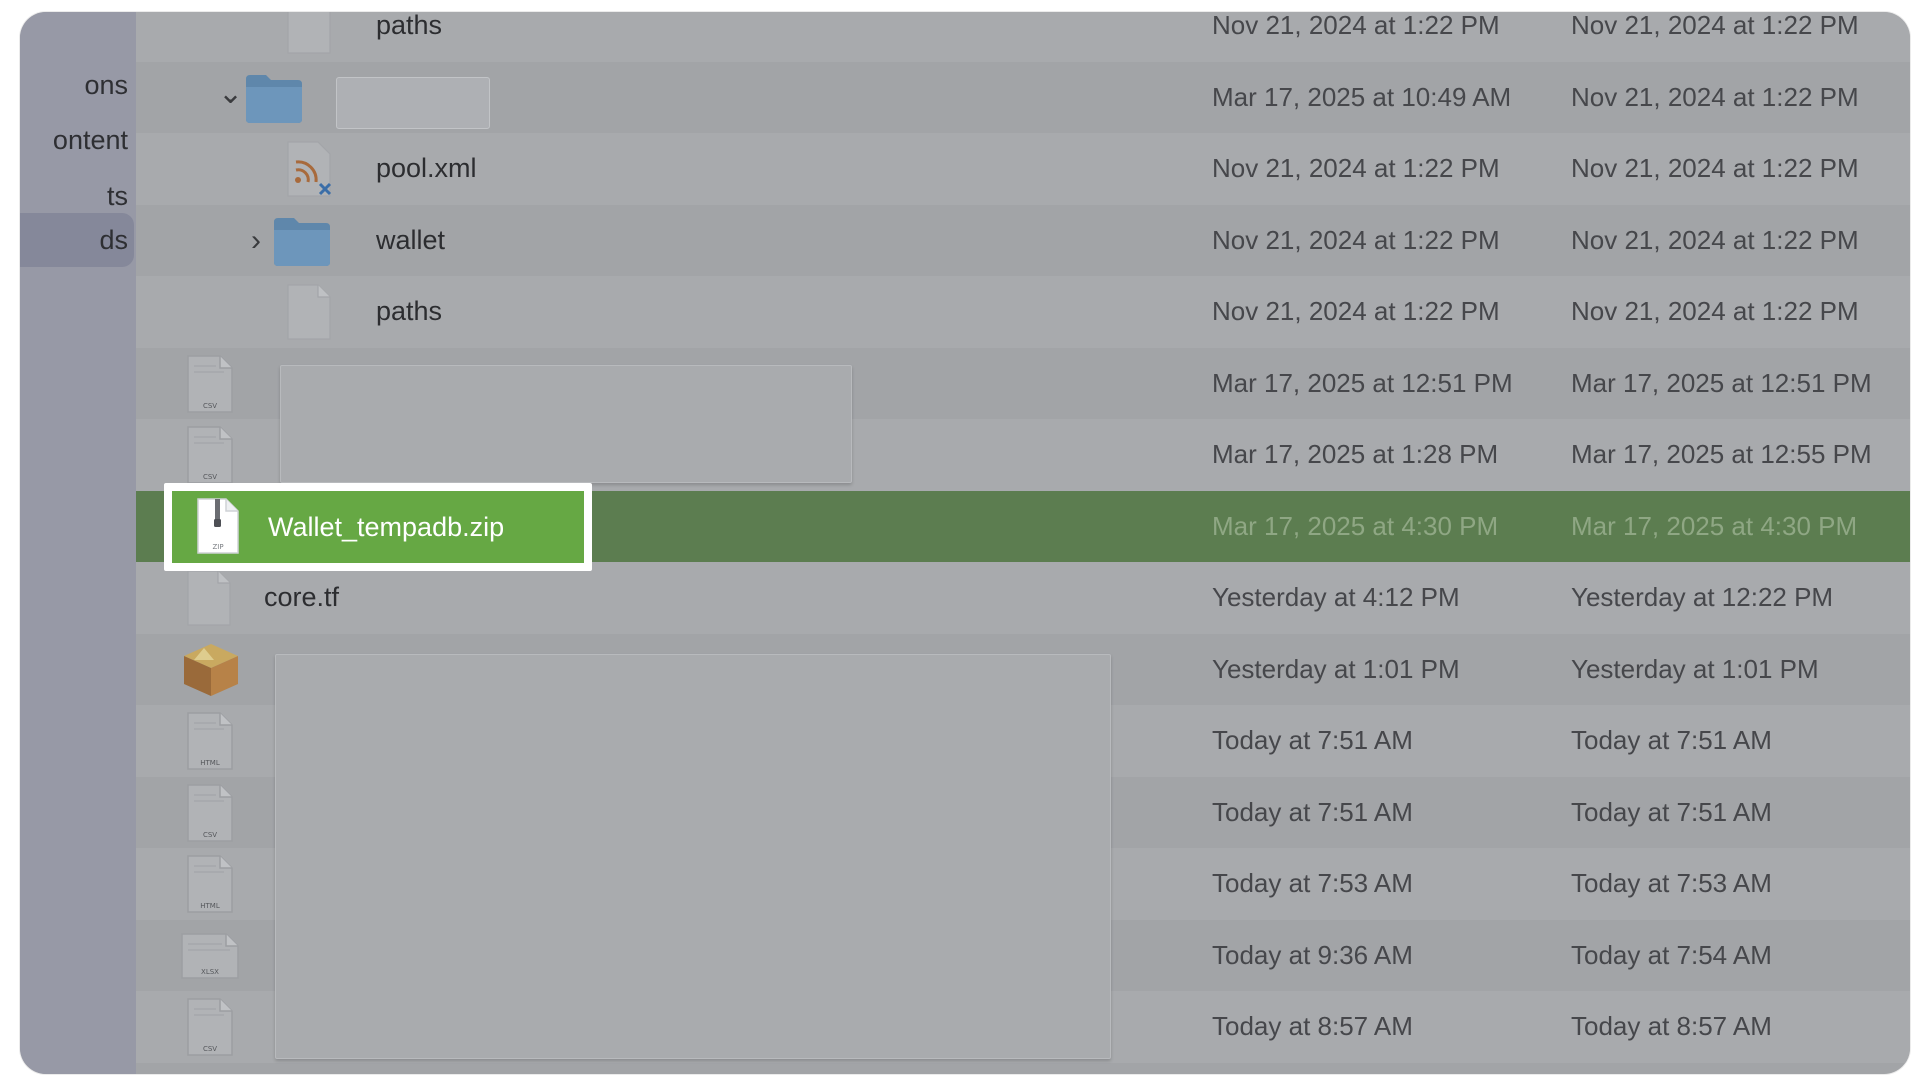 This screenshot has width=1920, height=1080. What do you see at coordinates (113, 240) in the screenshot?
I see `sidebar-item-label: ds` at bounding box center [113, 240].